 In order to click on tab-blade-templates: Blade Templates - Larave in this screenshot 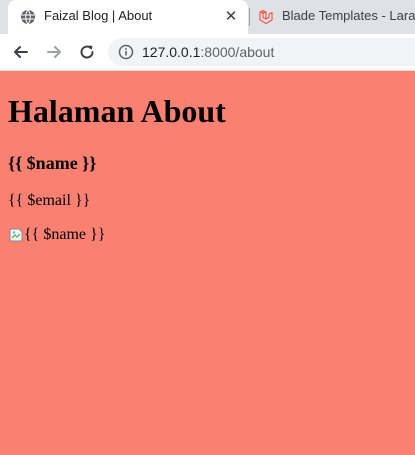, I will do `click(332, 17)`.